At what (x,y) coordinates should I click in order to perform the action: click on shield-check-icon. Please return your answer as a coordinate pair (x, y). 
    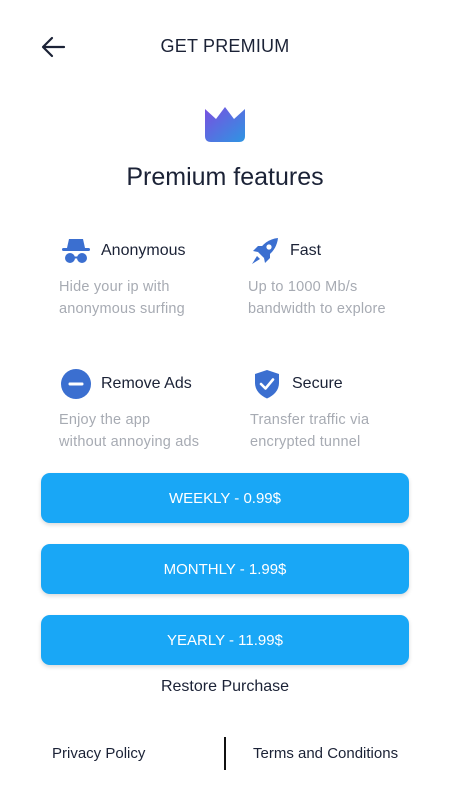
    Looking at the image, I should click on (267, 384).